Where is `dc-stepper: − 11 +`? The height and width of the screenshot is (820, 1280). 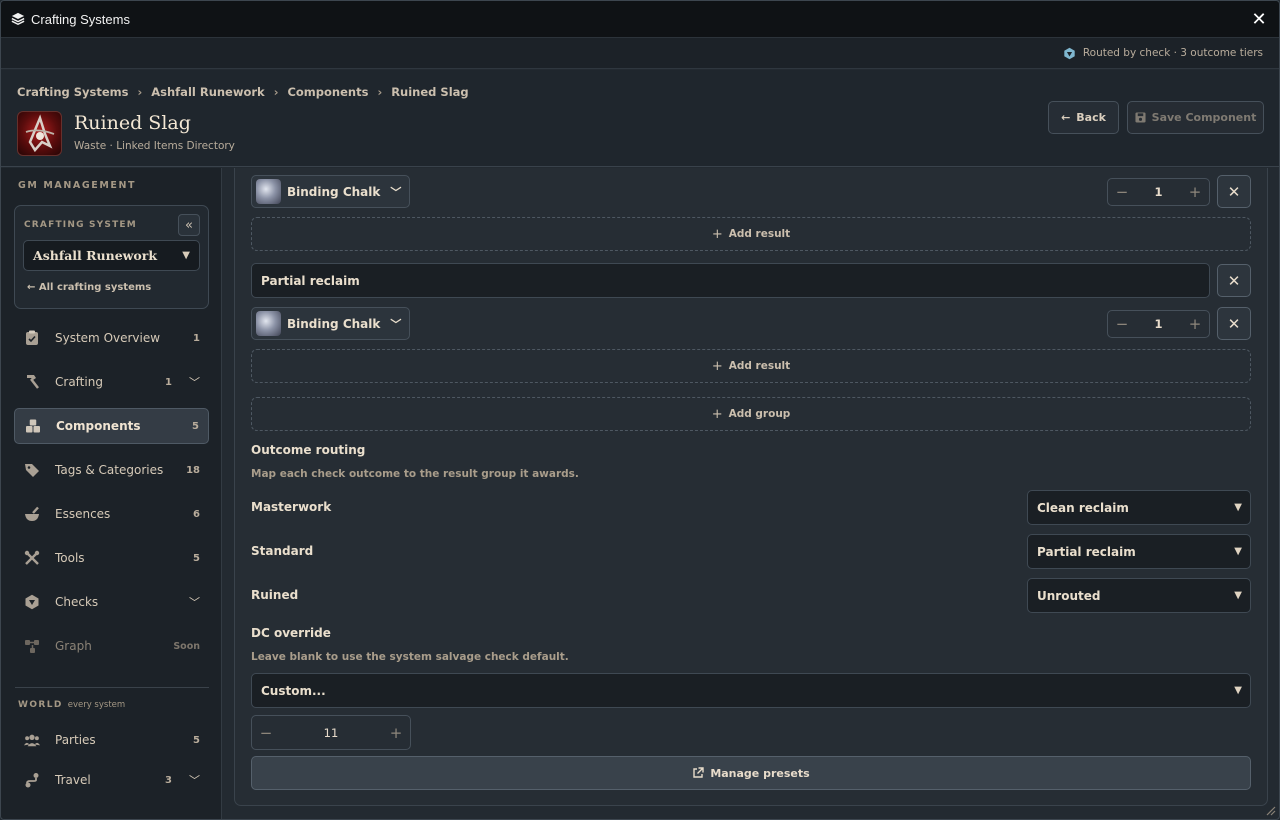 dc-stepper: − 11 + is located at coordinates (331, 732).